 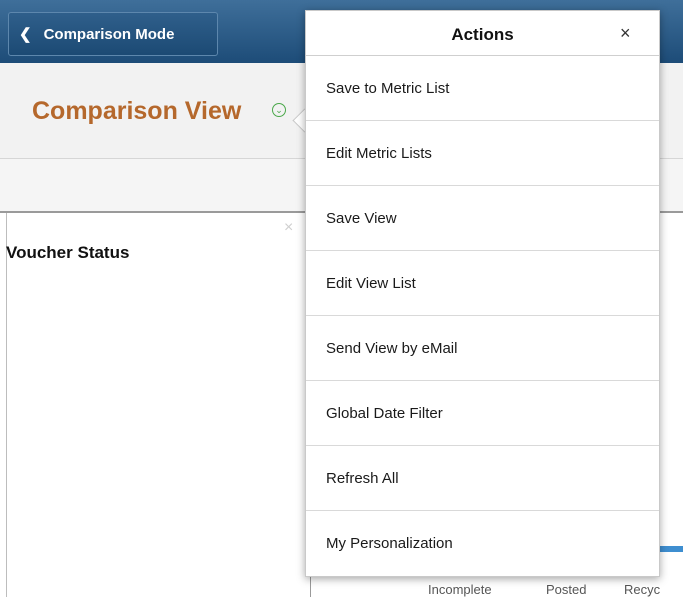 I want to click on popup-title: Actions, so click(x=482, y=34).